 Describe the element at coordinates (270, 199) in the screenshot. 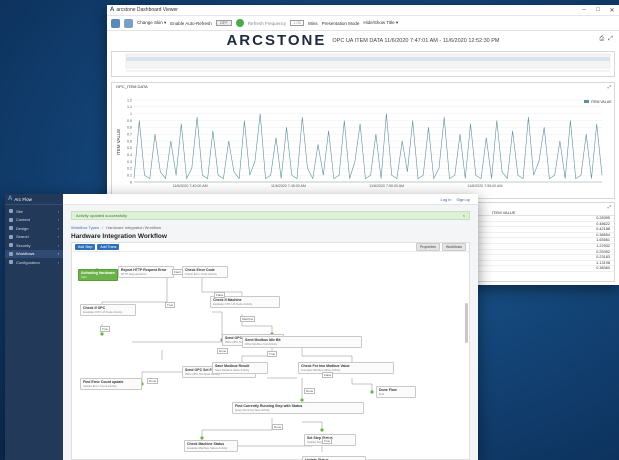

I see `workflow-topbar: Log in Sign up` at that location.